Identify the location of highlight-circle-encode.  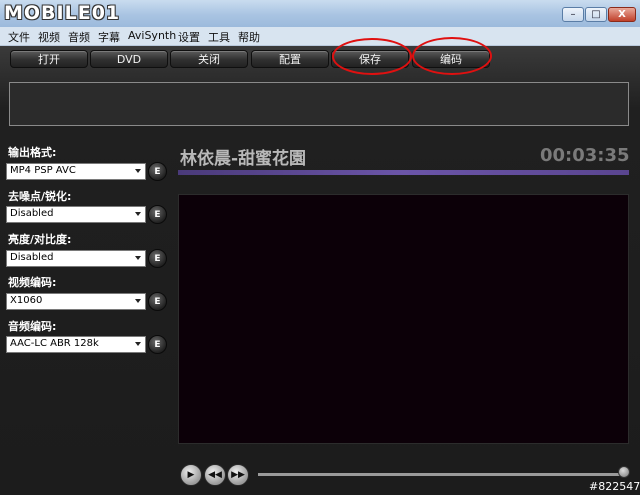
(452, 56).